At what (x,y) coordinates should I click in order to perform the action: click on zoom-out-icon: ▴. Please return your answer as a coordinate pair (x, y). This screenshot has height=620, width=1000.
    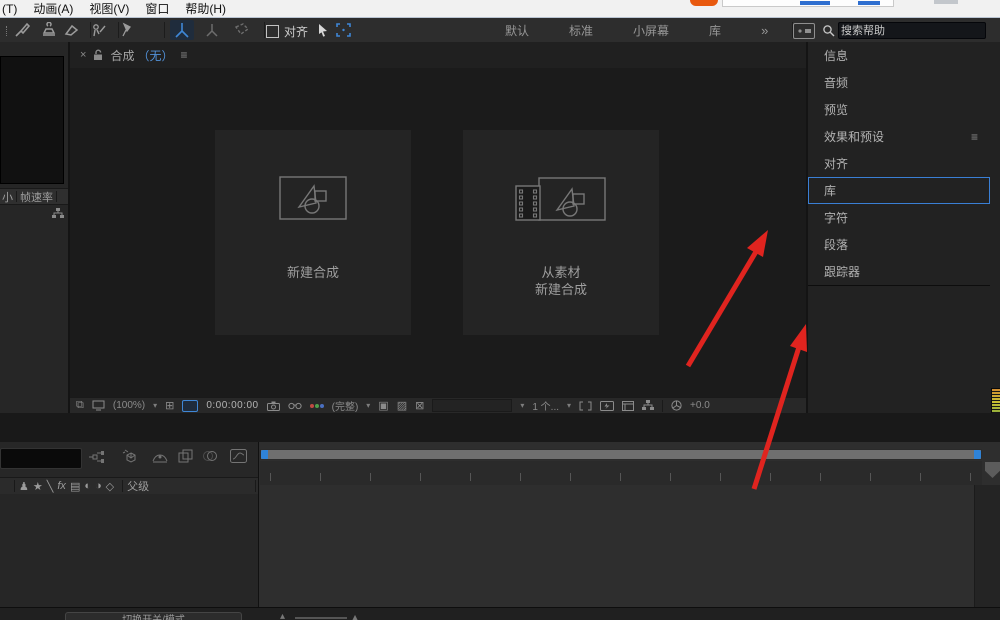
    Looking at the image, I should click on (282, 615).